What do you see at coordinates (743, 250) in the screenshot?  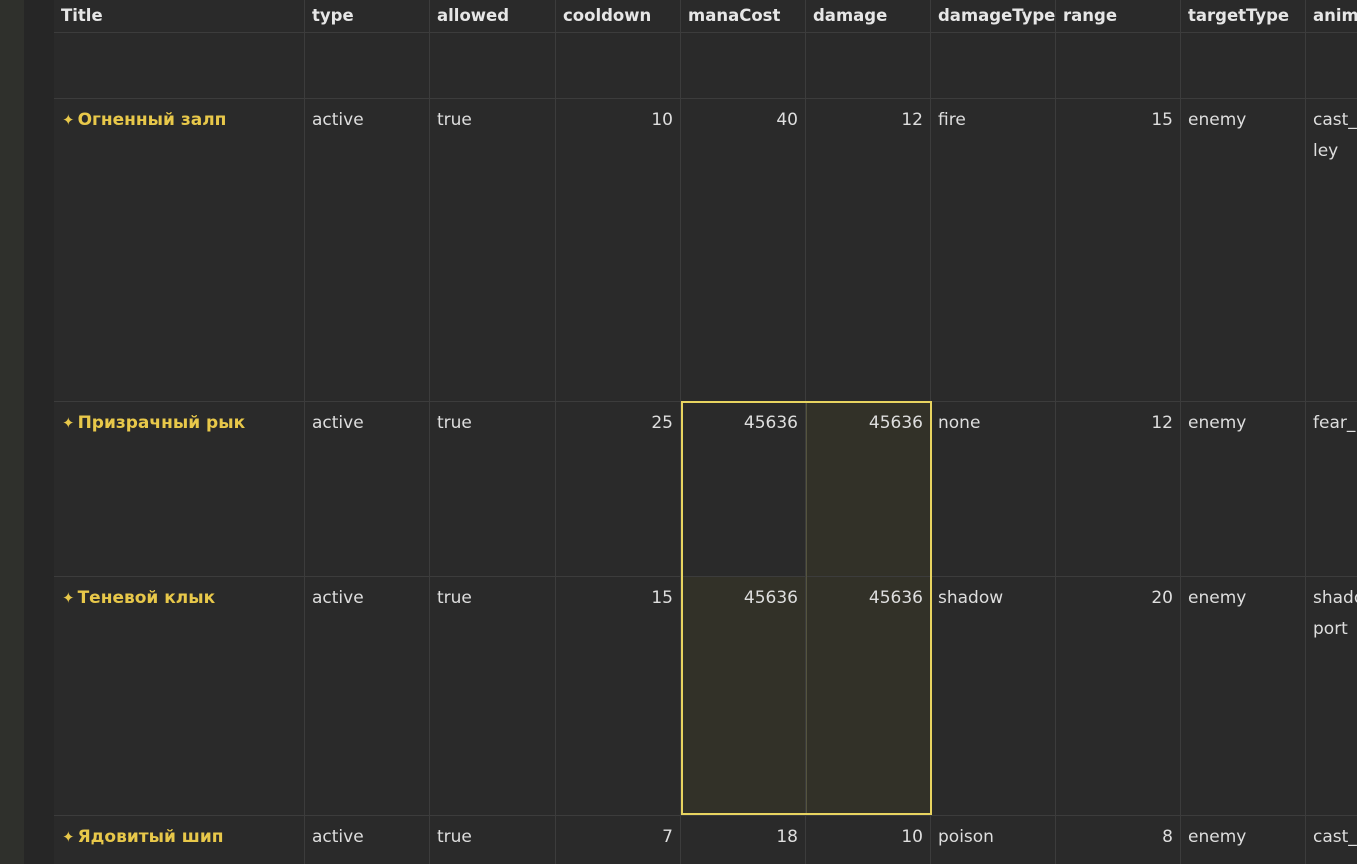 I see `manacost-cell: 40` at bounding box center [743, 250].